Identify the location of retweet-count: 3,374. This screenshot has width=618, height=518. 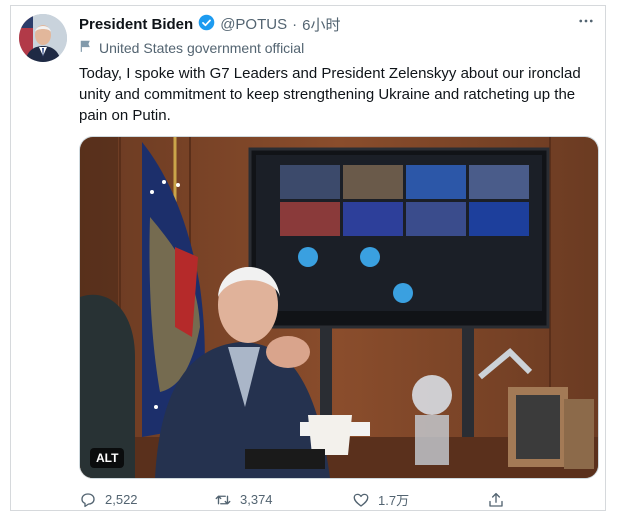
(256, 499).